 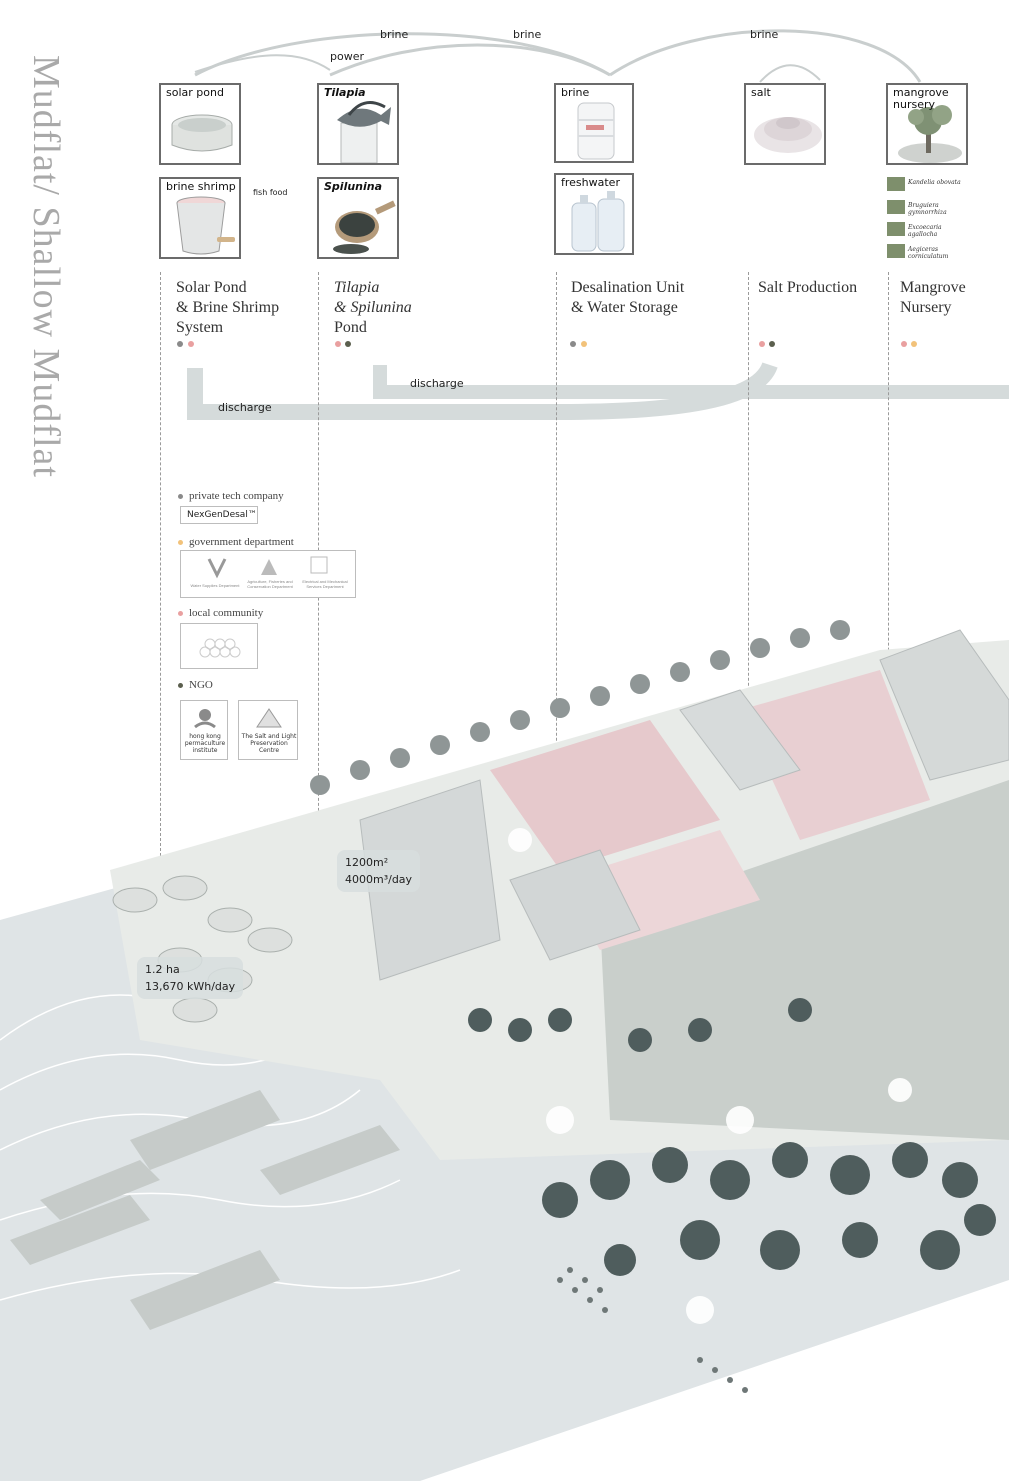 I want to click on column-title-solar-pond: Solar Pond & Brine Shrimp System, so click(x=227, y=308).